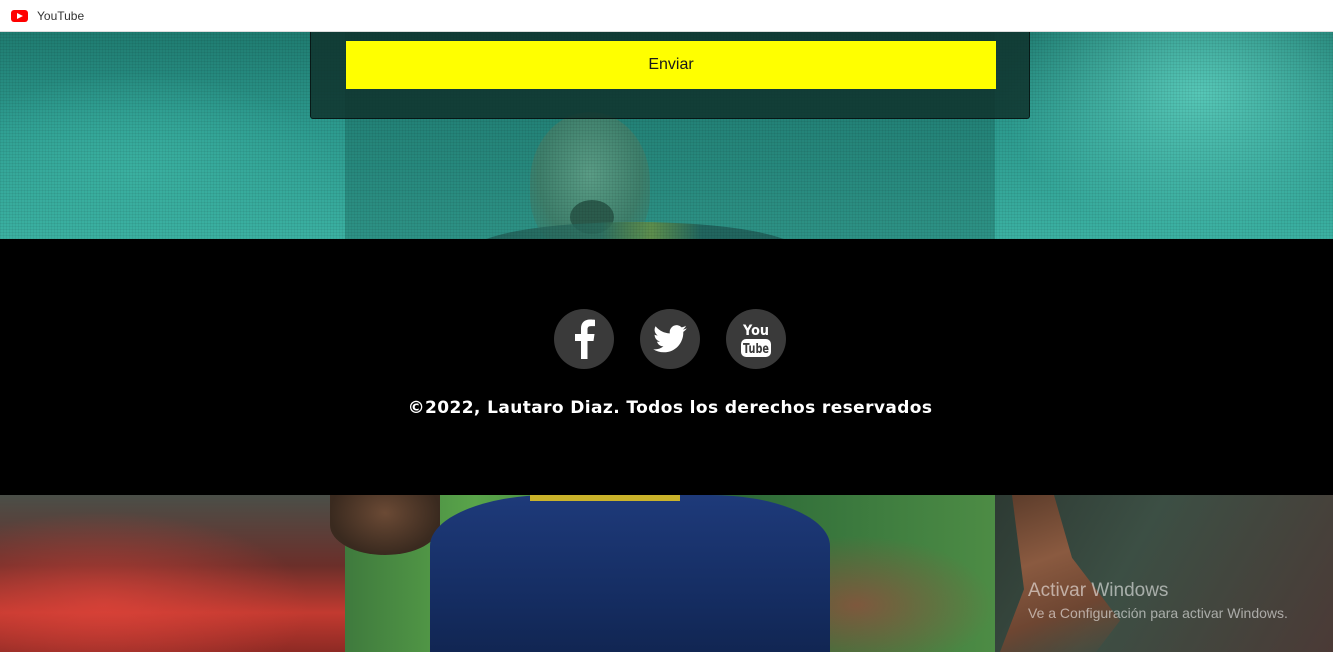 This screenshot has width=1333, height=652. I want to click on facebook-link, so click(584, 339).